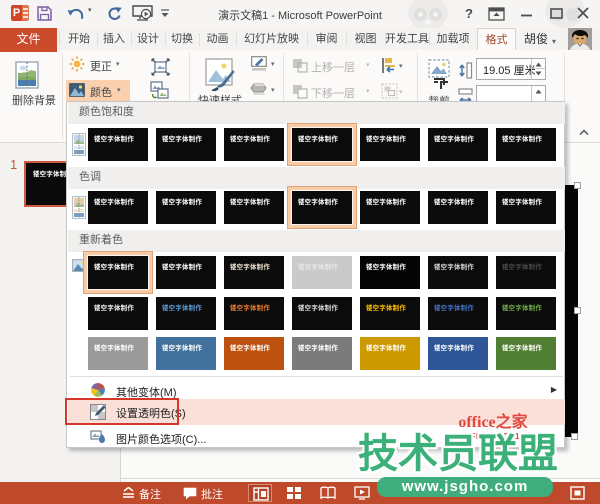  Describe the element at coordinates (401, 66) in the screenshot. I see `selection-pane-dropdown-icon: ▾` at that location.